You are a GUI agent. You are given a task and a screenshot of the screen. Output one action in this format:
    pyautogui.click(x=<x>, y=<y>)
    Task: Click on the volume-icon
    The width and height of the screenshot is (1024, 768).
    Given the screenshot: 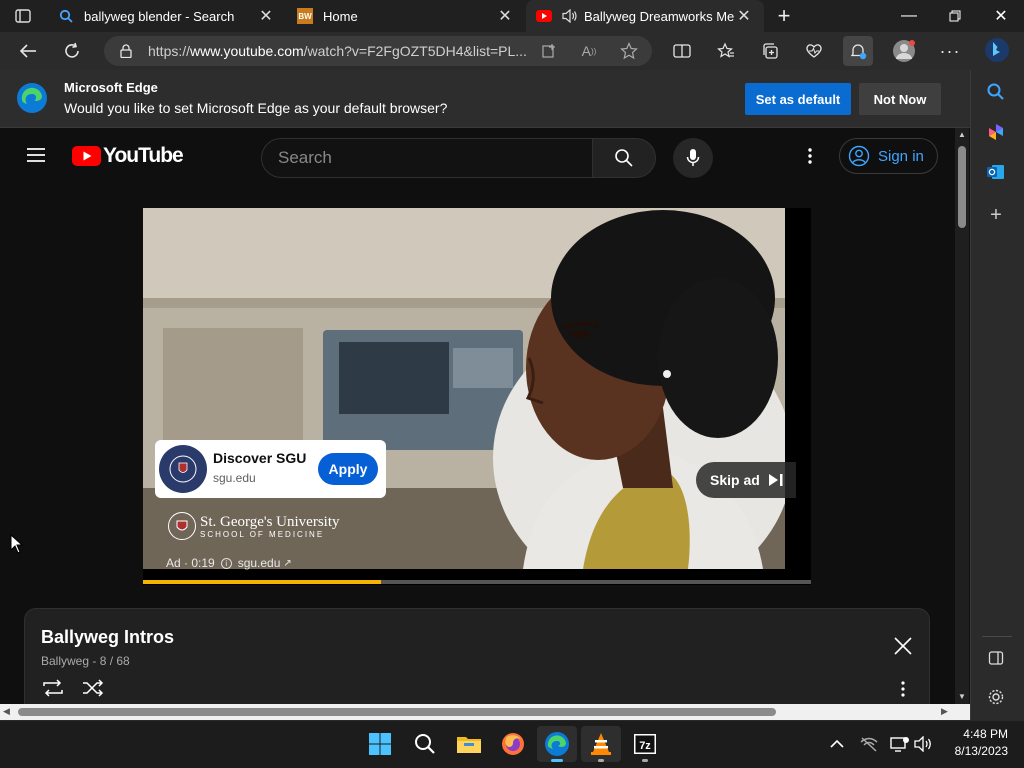 What is the action you would take?
    pyautogui.click(x=924, y=744)
    